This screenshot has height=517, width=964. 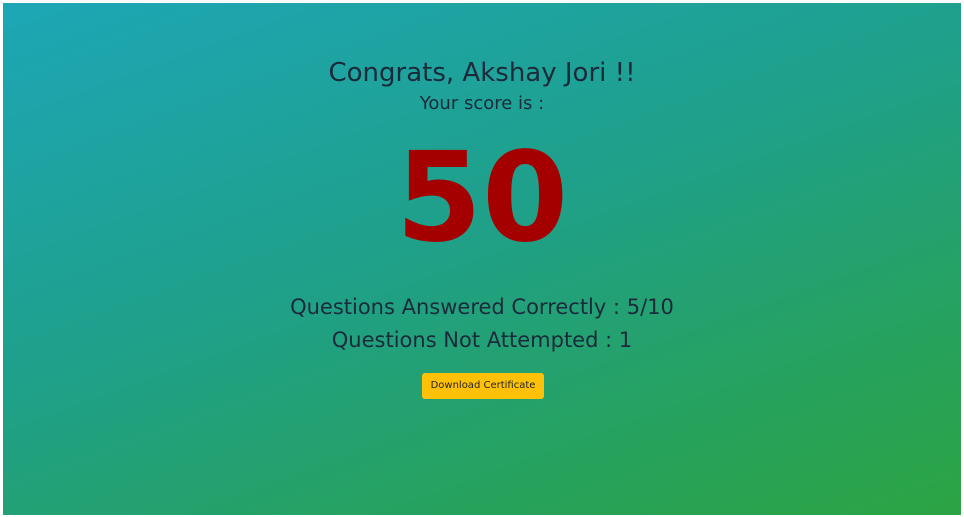 What do you see at coordinates (482, 340) in the screenshot?
I see `not-attempted-stat: Questions Not Attempted : 1` at bounding box center [482, 340].